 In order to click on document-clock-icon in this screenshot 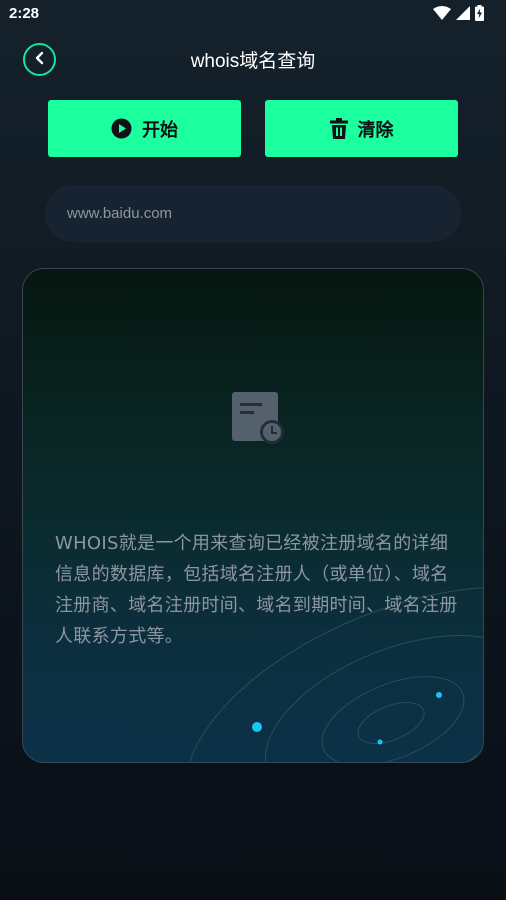, I will do `click(258, 420)`.